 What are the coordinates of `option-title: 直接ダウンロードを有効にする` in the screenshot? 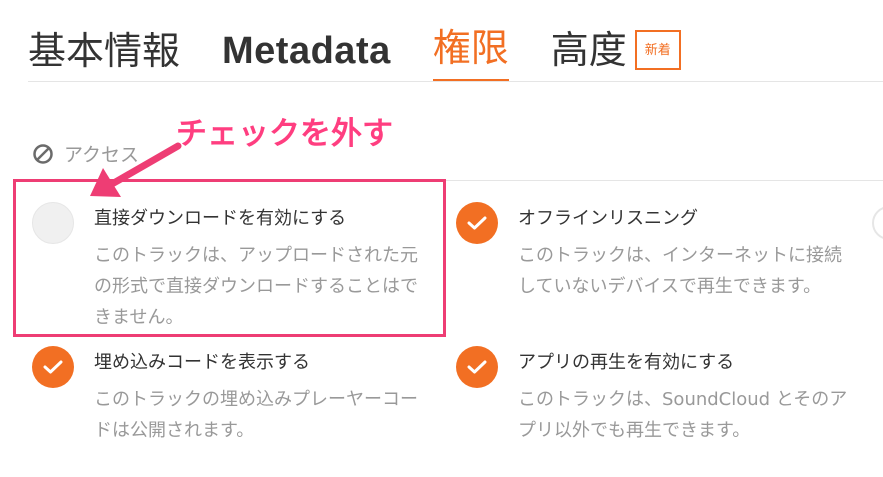 It's located at (220, 218).